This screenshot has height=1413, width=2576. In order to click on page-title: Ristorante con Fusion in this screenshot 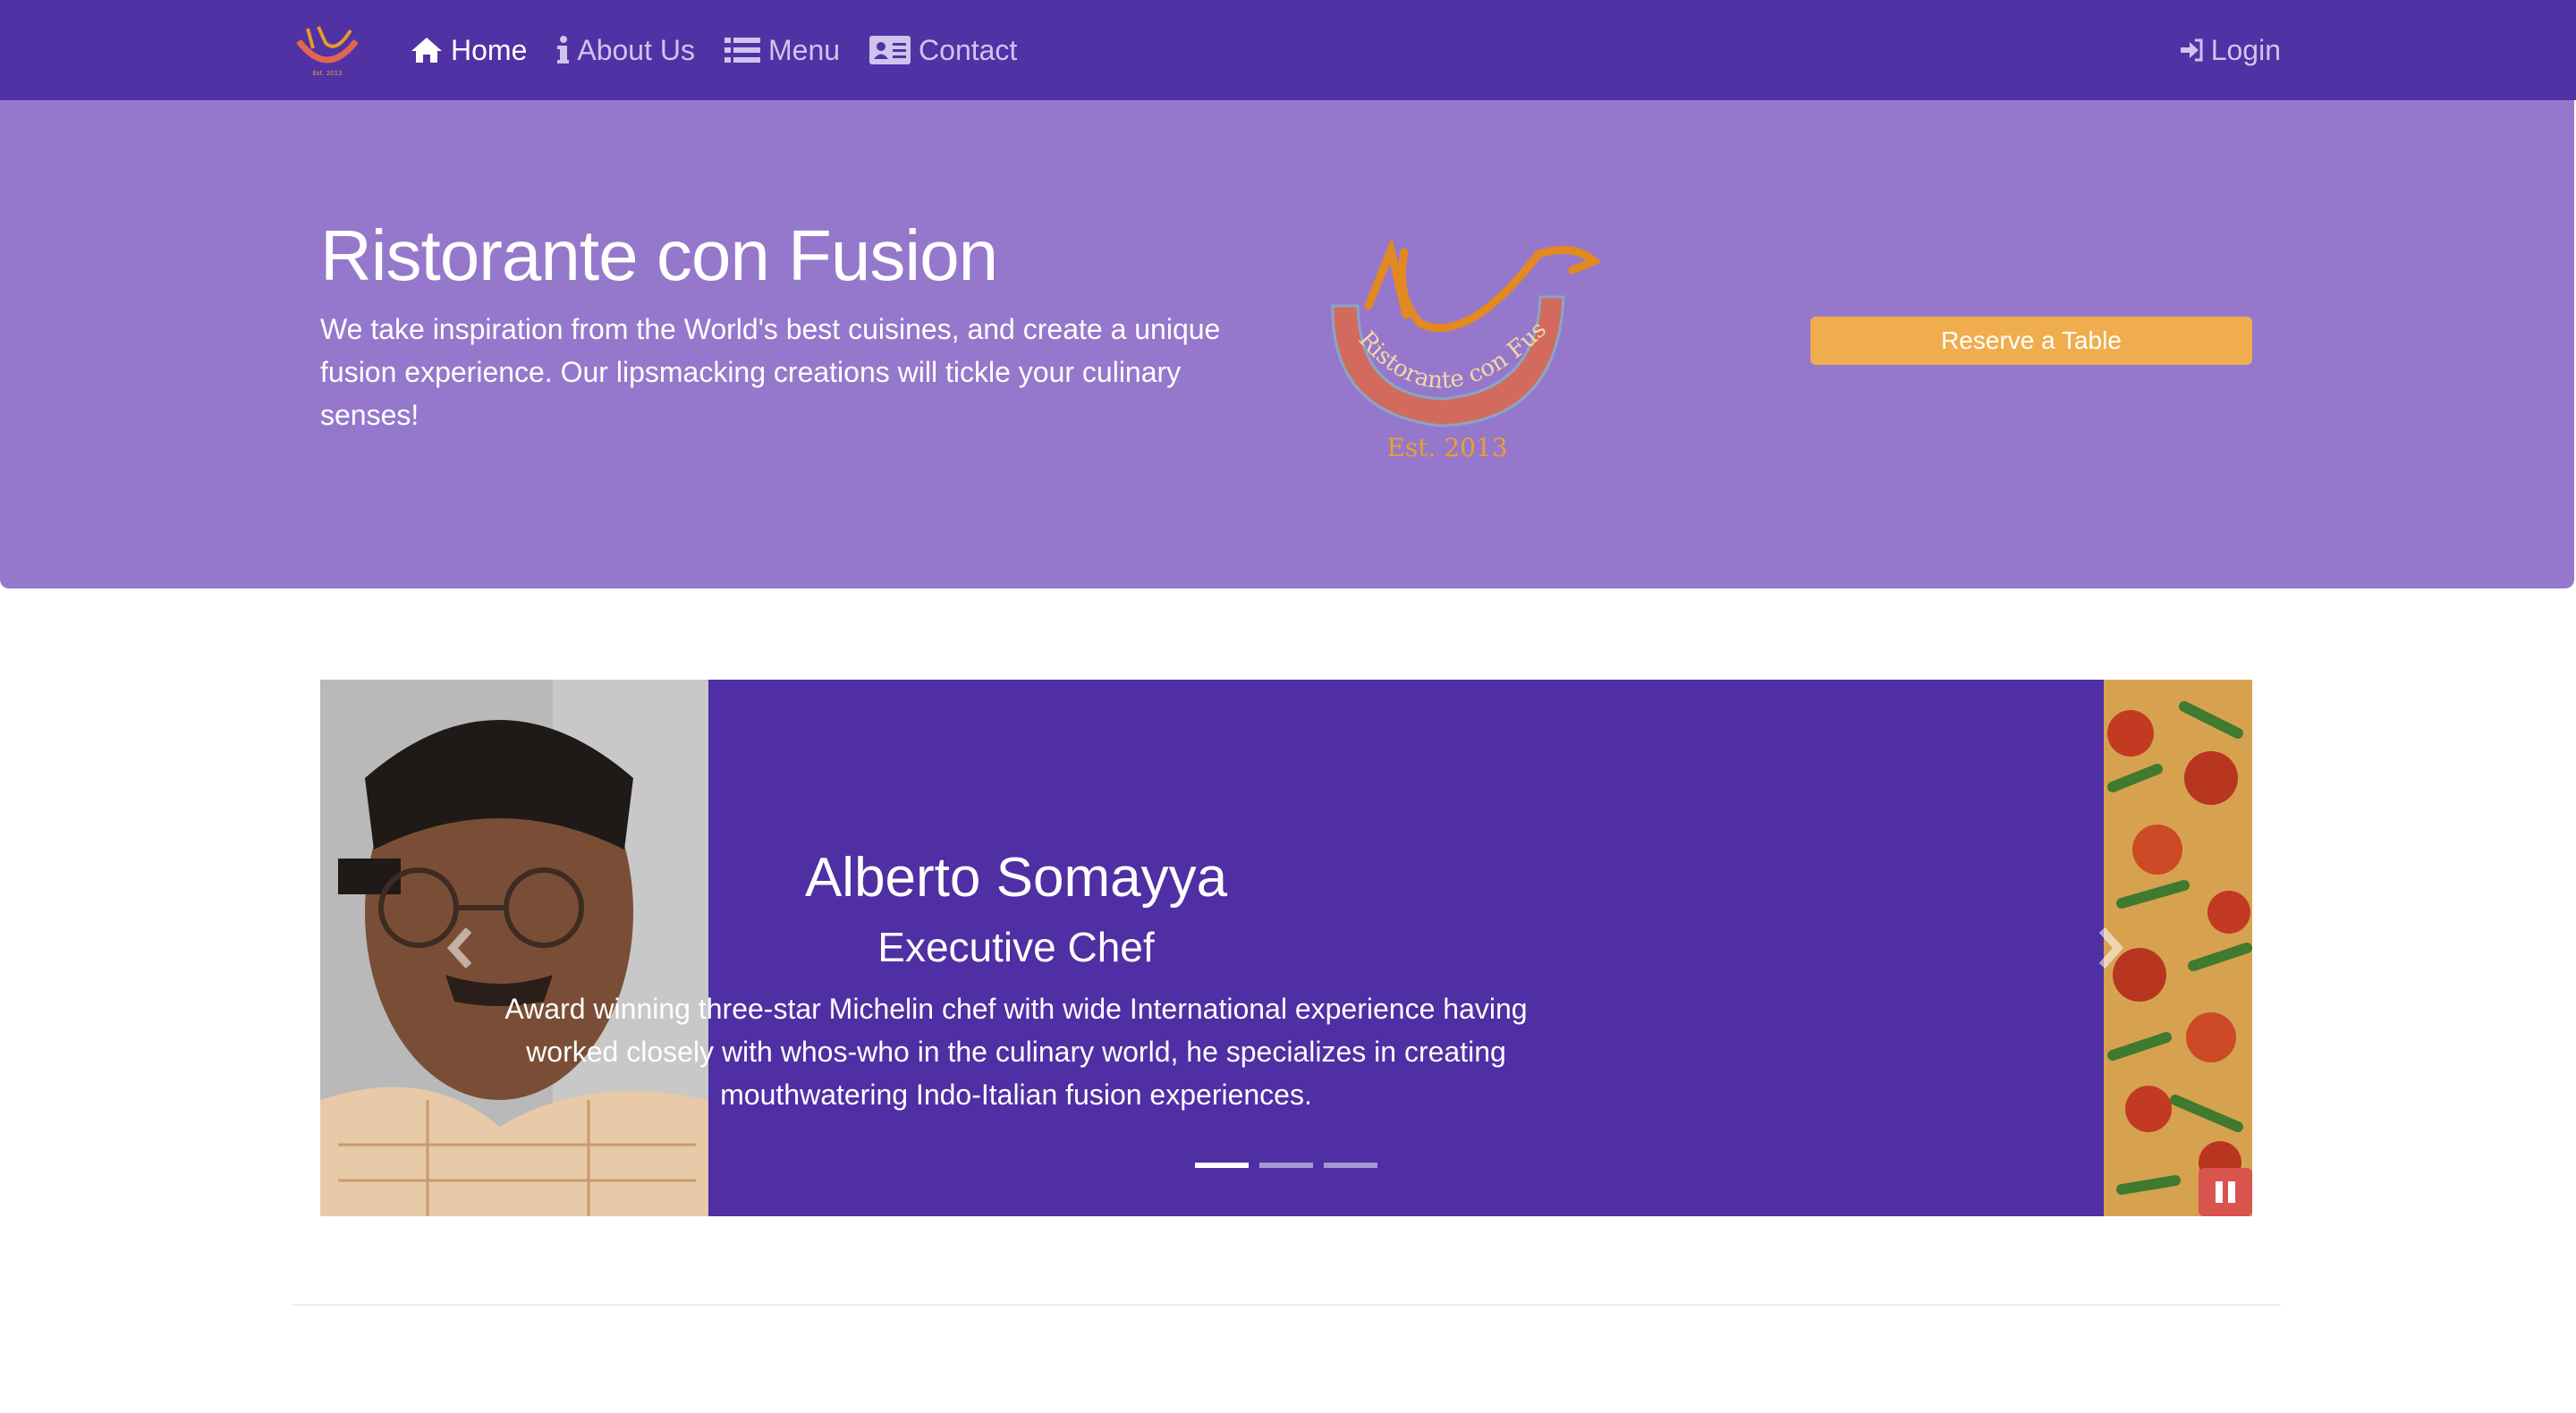, I will do `click(659, 255)`.